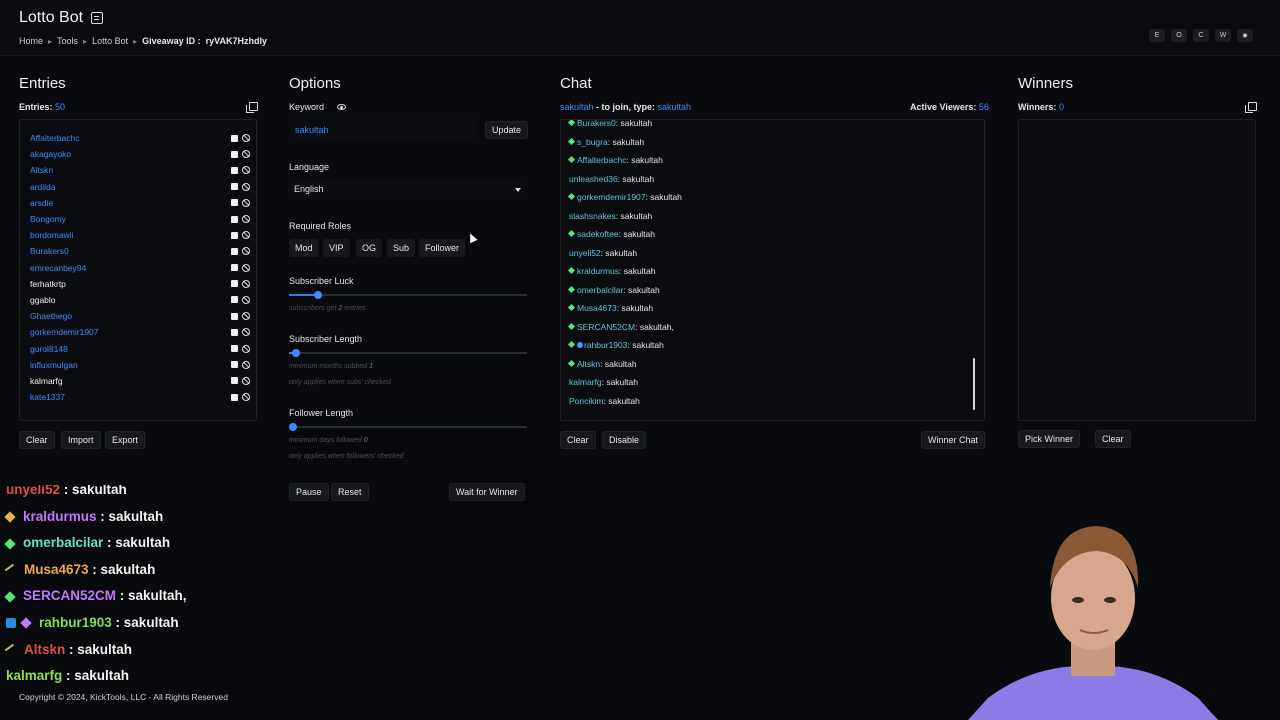 This screenshot has height=720, width=1280. Describe the element at coordinates (600, 290) in the screenshot. I see `chat-username: omerbalcilar` at that location.